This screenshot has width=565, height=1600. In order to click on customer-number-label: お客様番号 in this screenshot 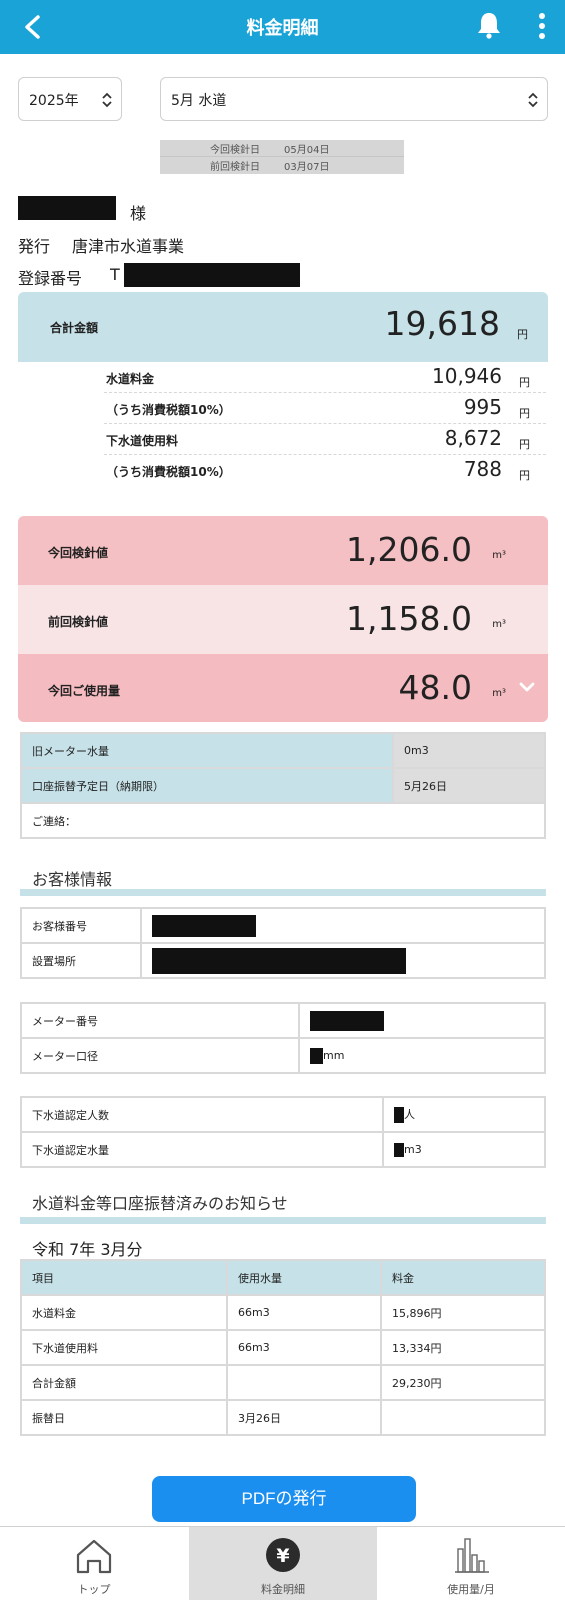, I will do `click(81, 925)`.